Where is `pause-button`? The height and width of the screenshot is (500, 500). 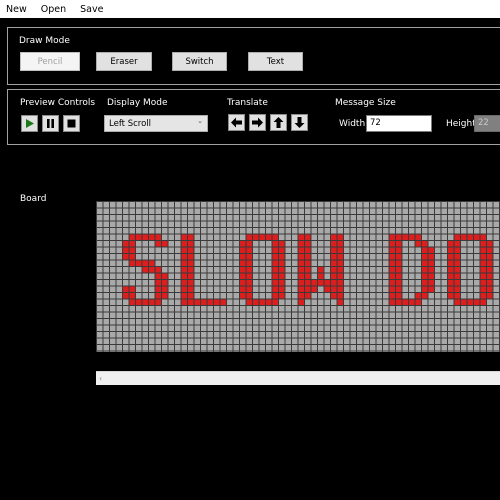
pause-button is located at coordinates (50, 123).